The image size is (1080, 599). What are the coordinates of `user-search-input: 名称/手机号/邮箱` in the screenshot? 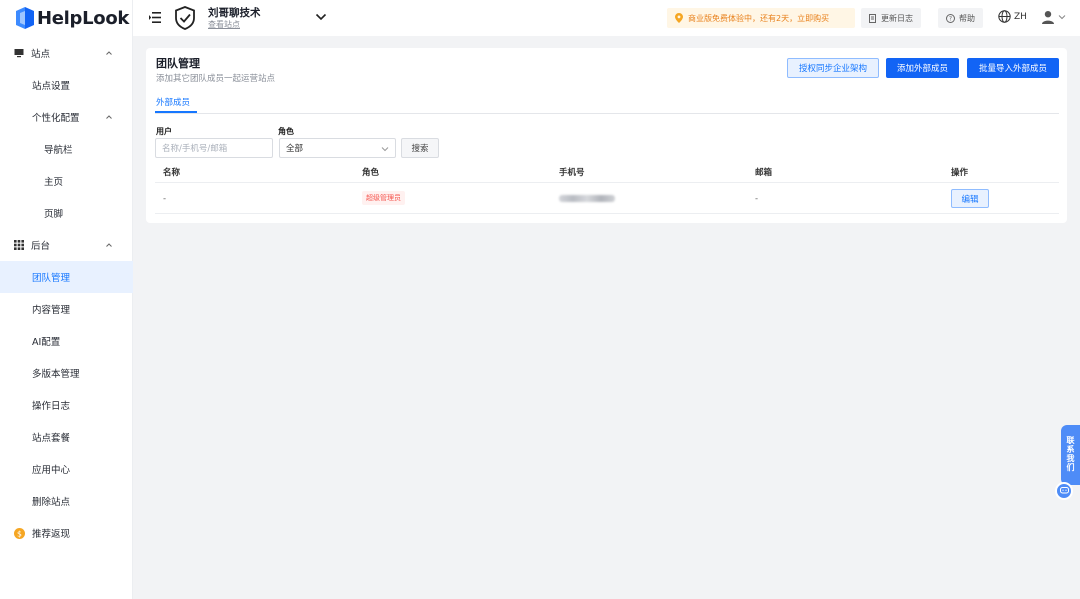 It's located at (214, 148).